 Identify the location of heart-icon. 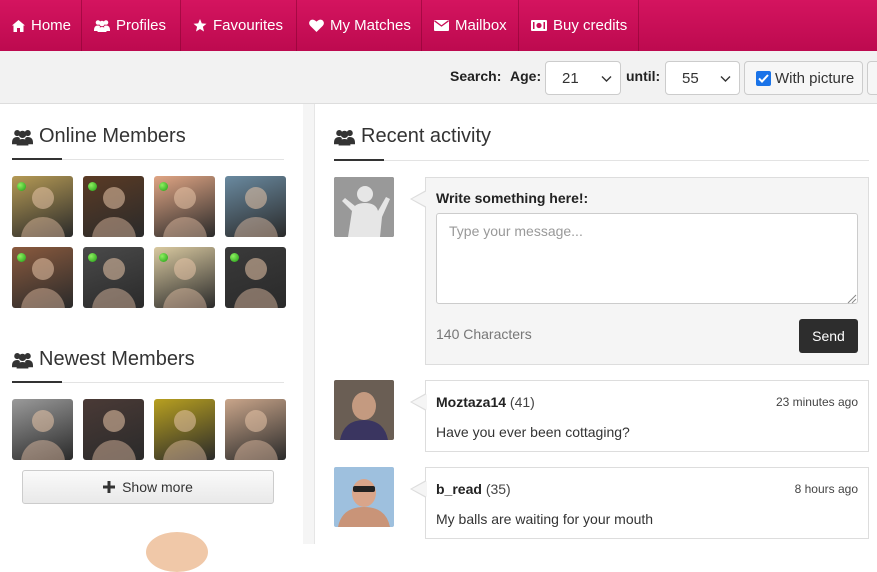
(316, 25).